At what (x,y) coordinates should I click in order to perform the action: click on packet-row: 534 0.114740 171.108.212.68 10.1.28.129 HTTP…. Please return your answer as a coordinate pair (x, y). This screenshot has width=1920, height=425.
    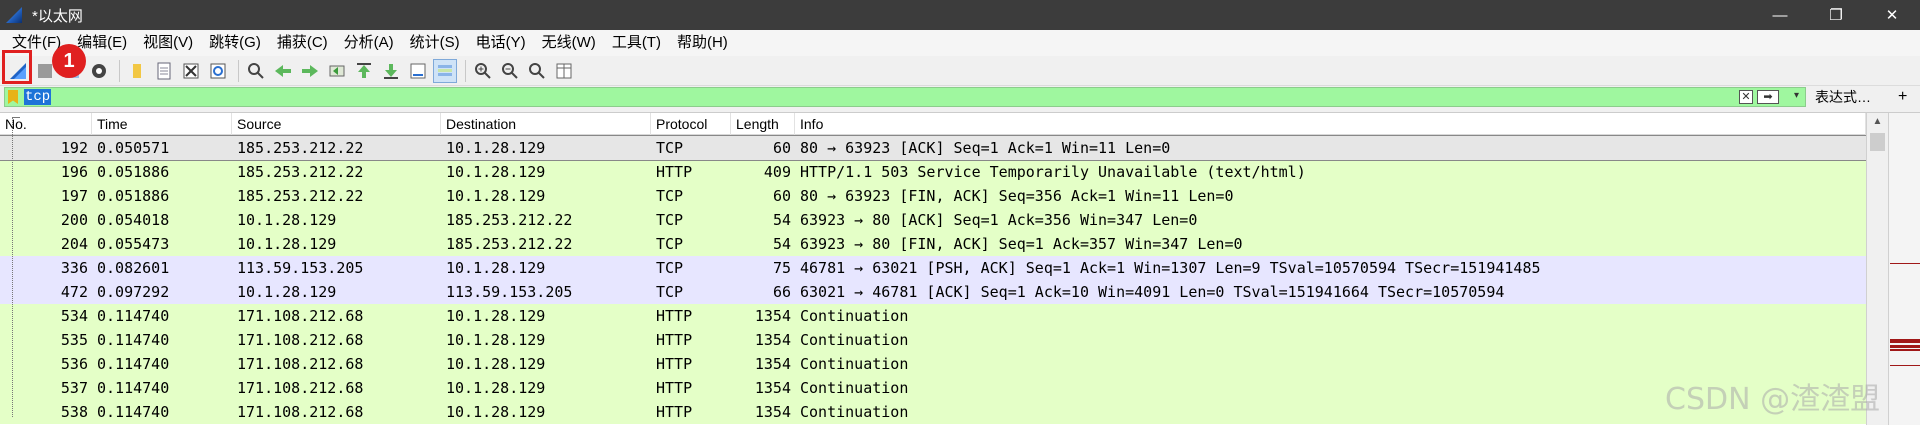
    Looking at the image, I should click on (933, 316).